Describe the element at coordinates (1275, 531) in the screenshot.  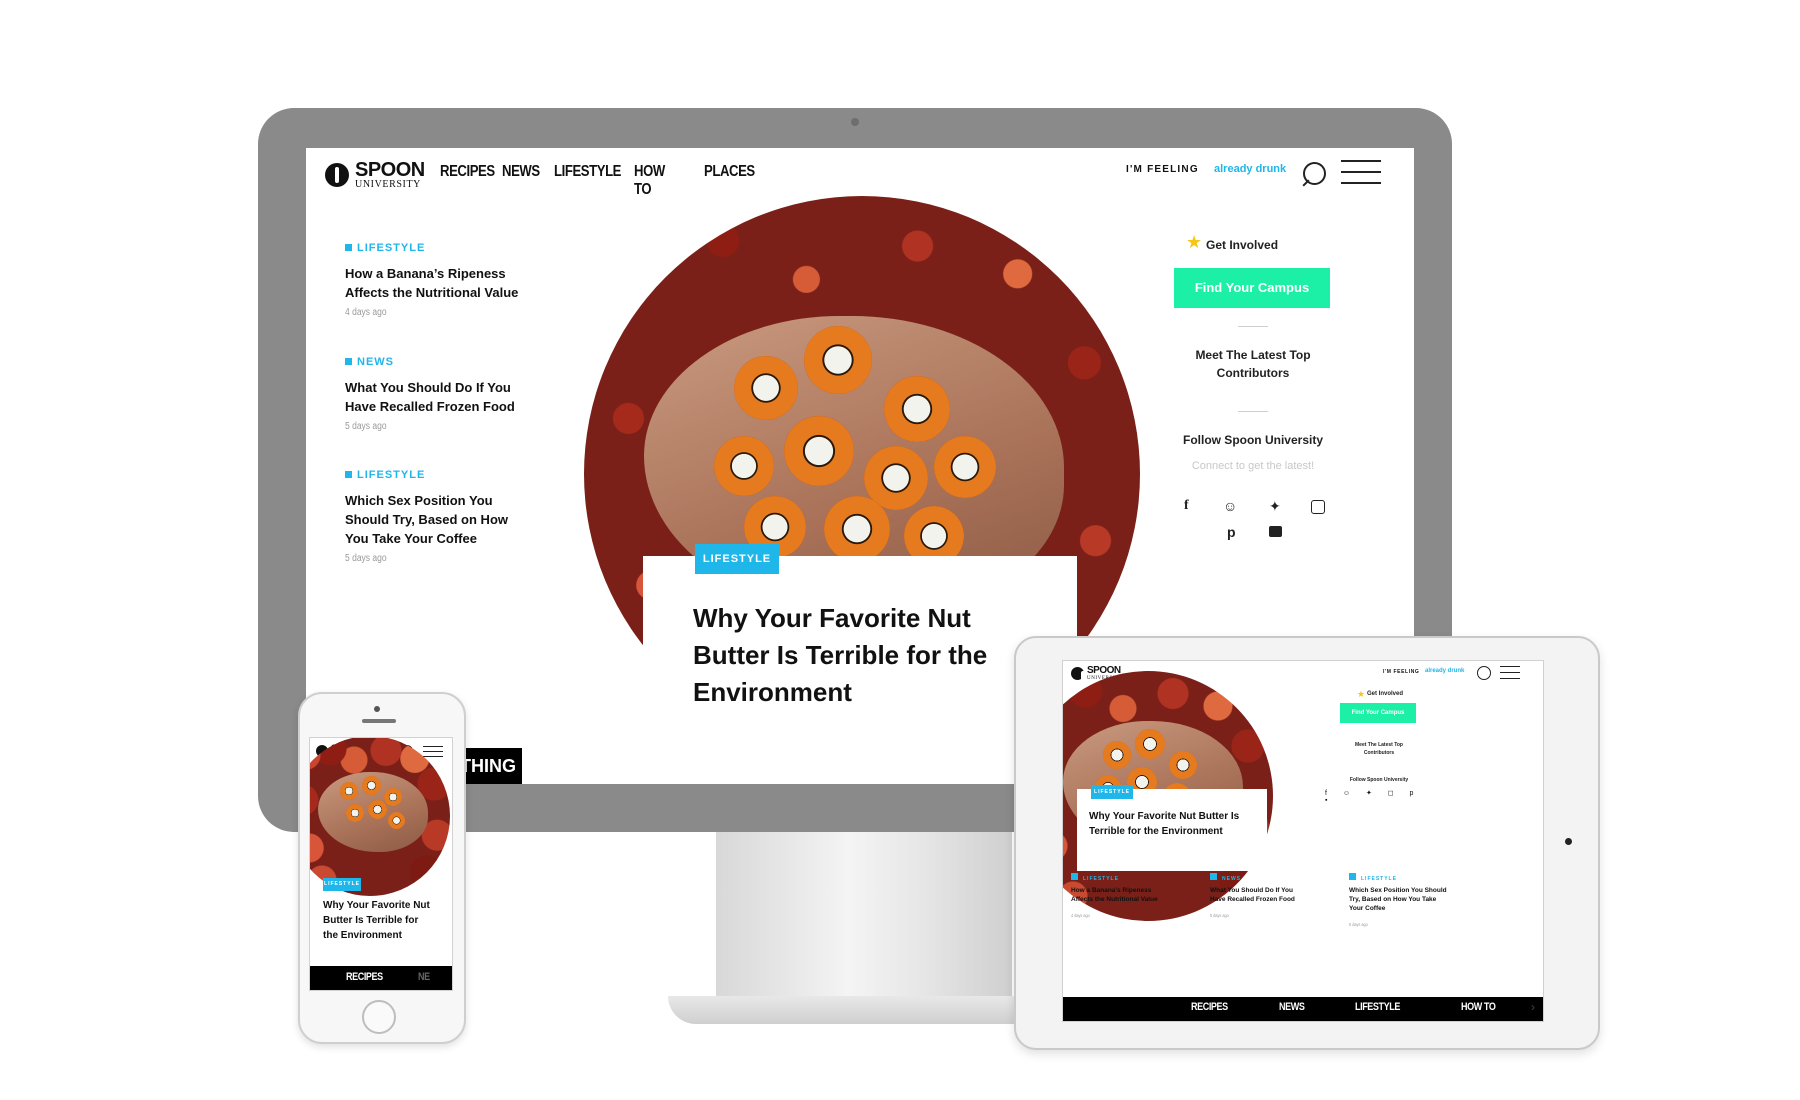
I see `youtube-icon` at that location.